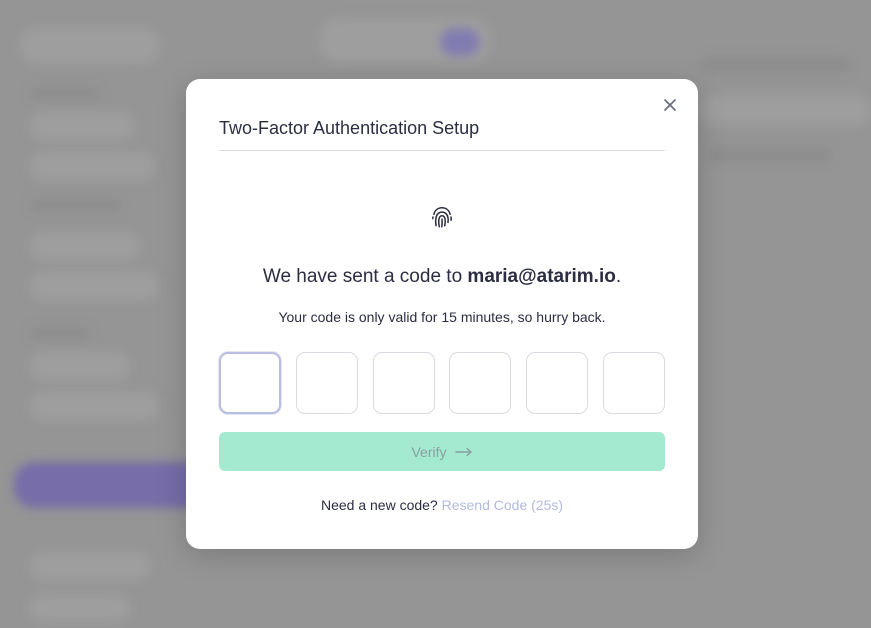 Image resolution: width=871 pixels, height=628 pixels. I want to click on modal-title: Two-Factor Authentication Setup, so click(349, 128).